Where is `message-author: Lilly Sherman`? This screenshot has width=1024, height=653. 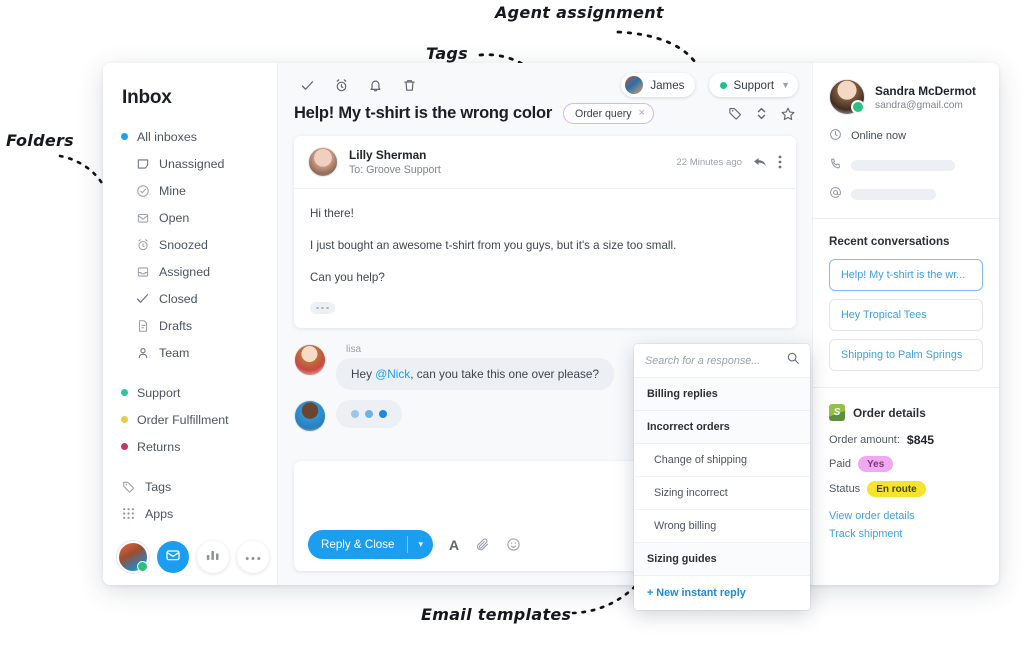 message-author: Lilly Sherman is located at coordinates (388, 155).